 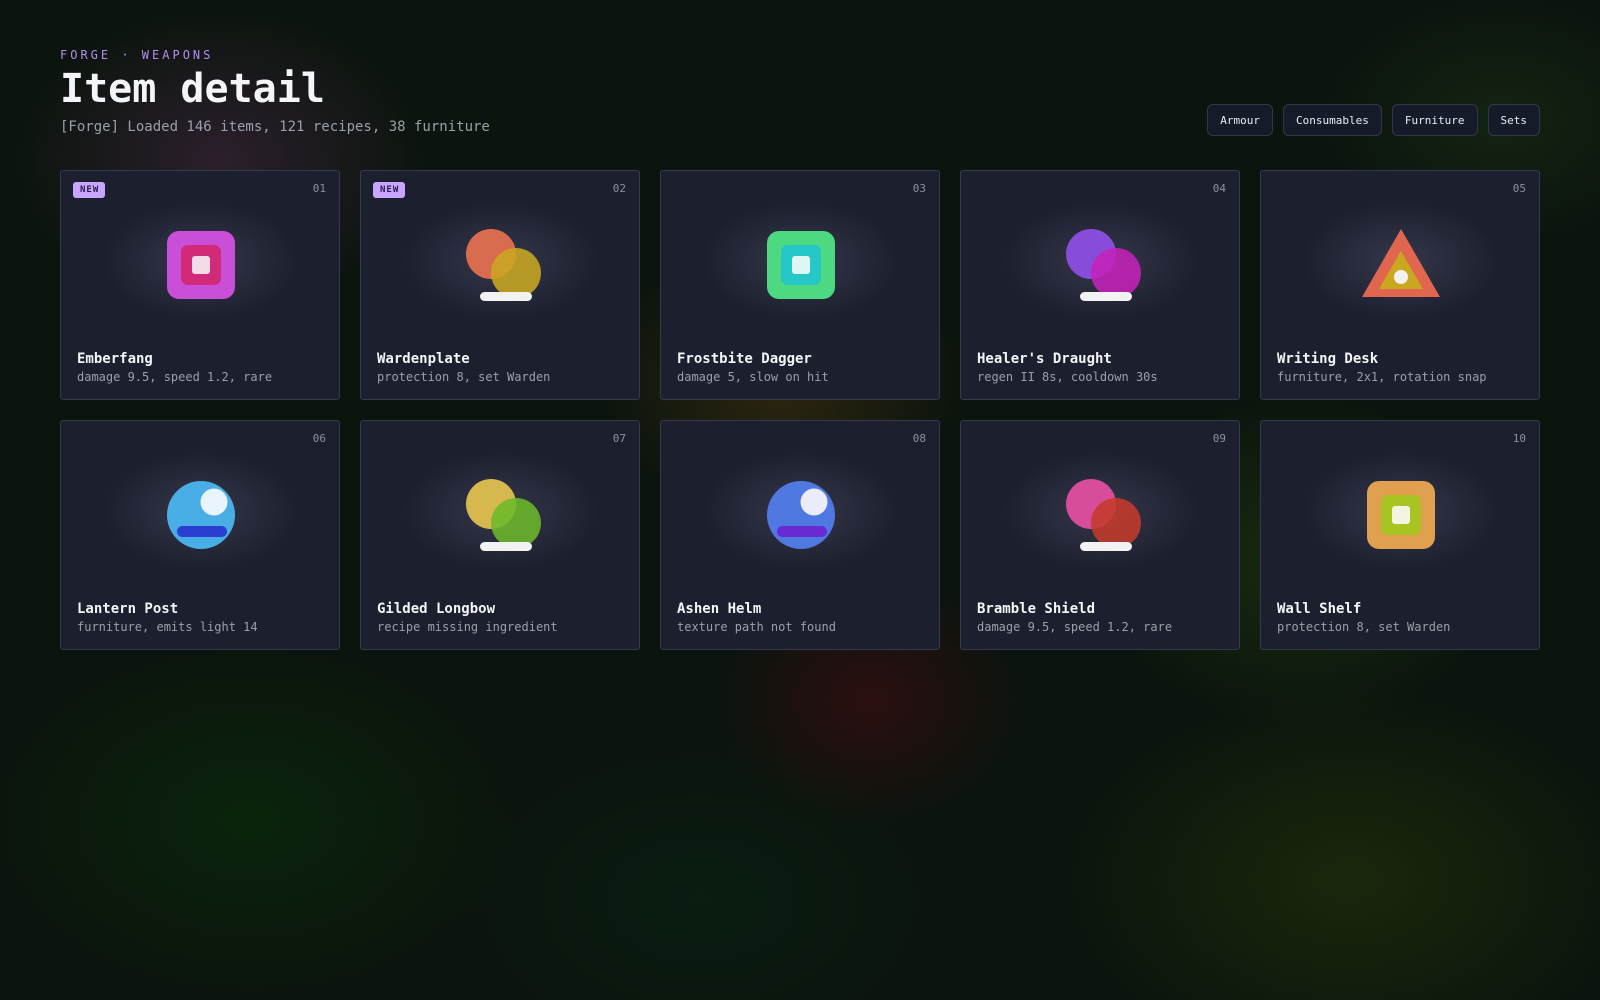 What do you see at coordinates (719, 609) in the screenshot?
I see `item-name: Ashen Helm` at bounding box center [719, 609].